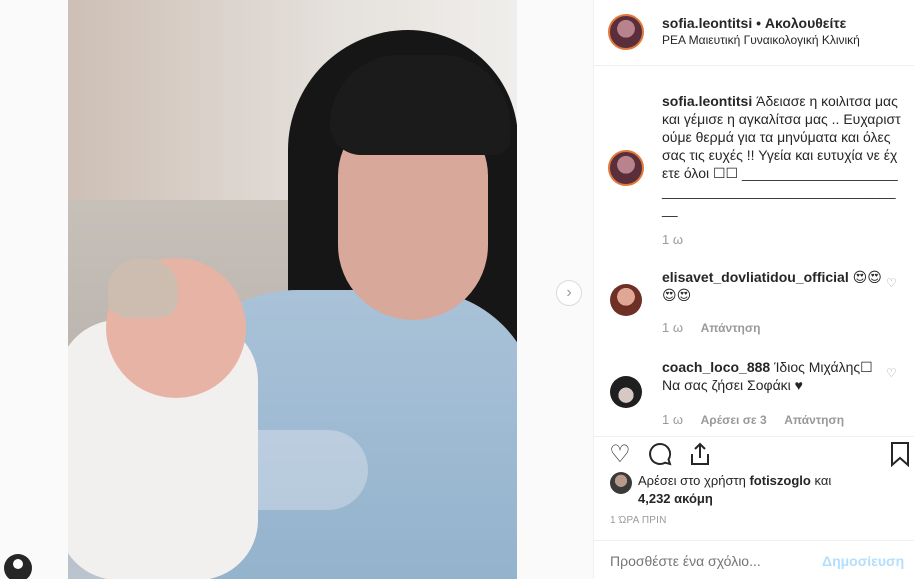 The image size is (914, 579). What do you see at coordinates (755, 277) in the screenshot?
I see `commenter-username: elisavet_dovliatidou_official` at bounding box center [755, 277].